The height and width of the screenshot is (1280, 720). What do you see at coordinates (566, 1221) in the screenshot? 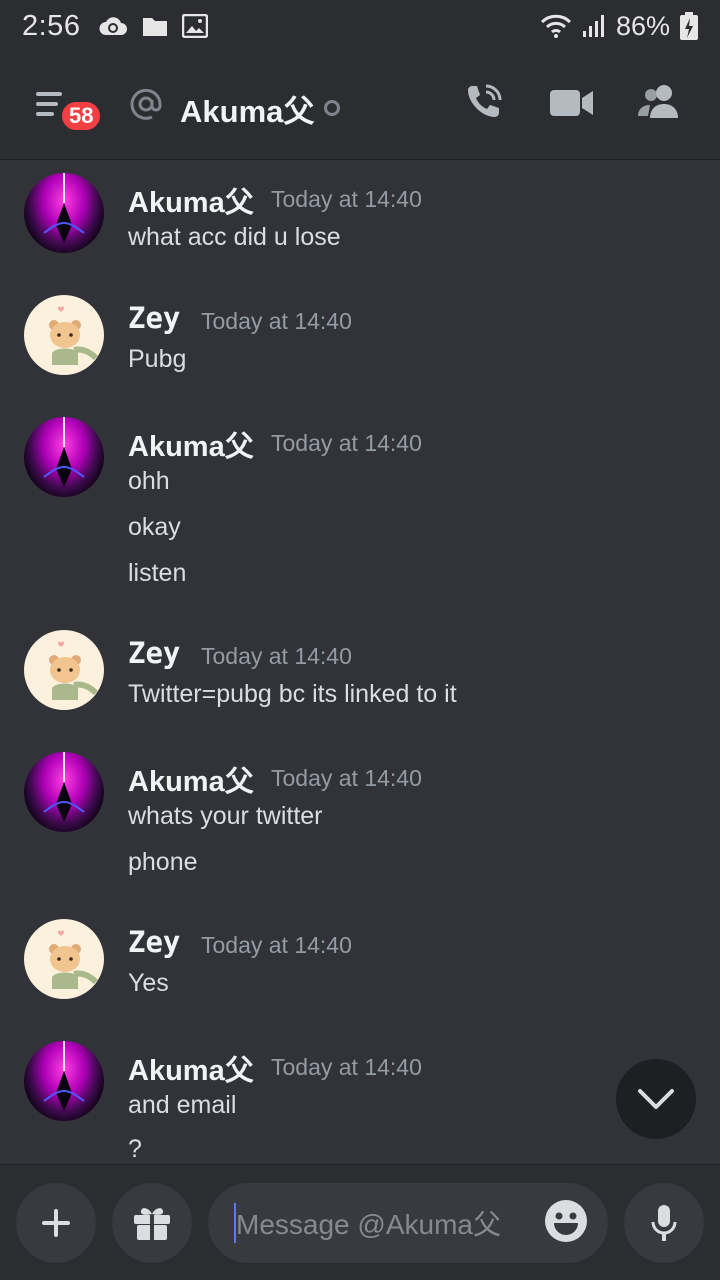
I see `emoji-icon` at bounding box center [566, 1221].